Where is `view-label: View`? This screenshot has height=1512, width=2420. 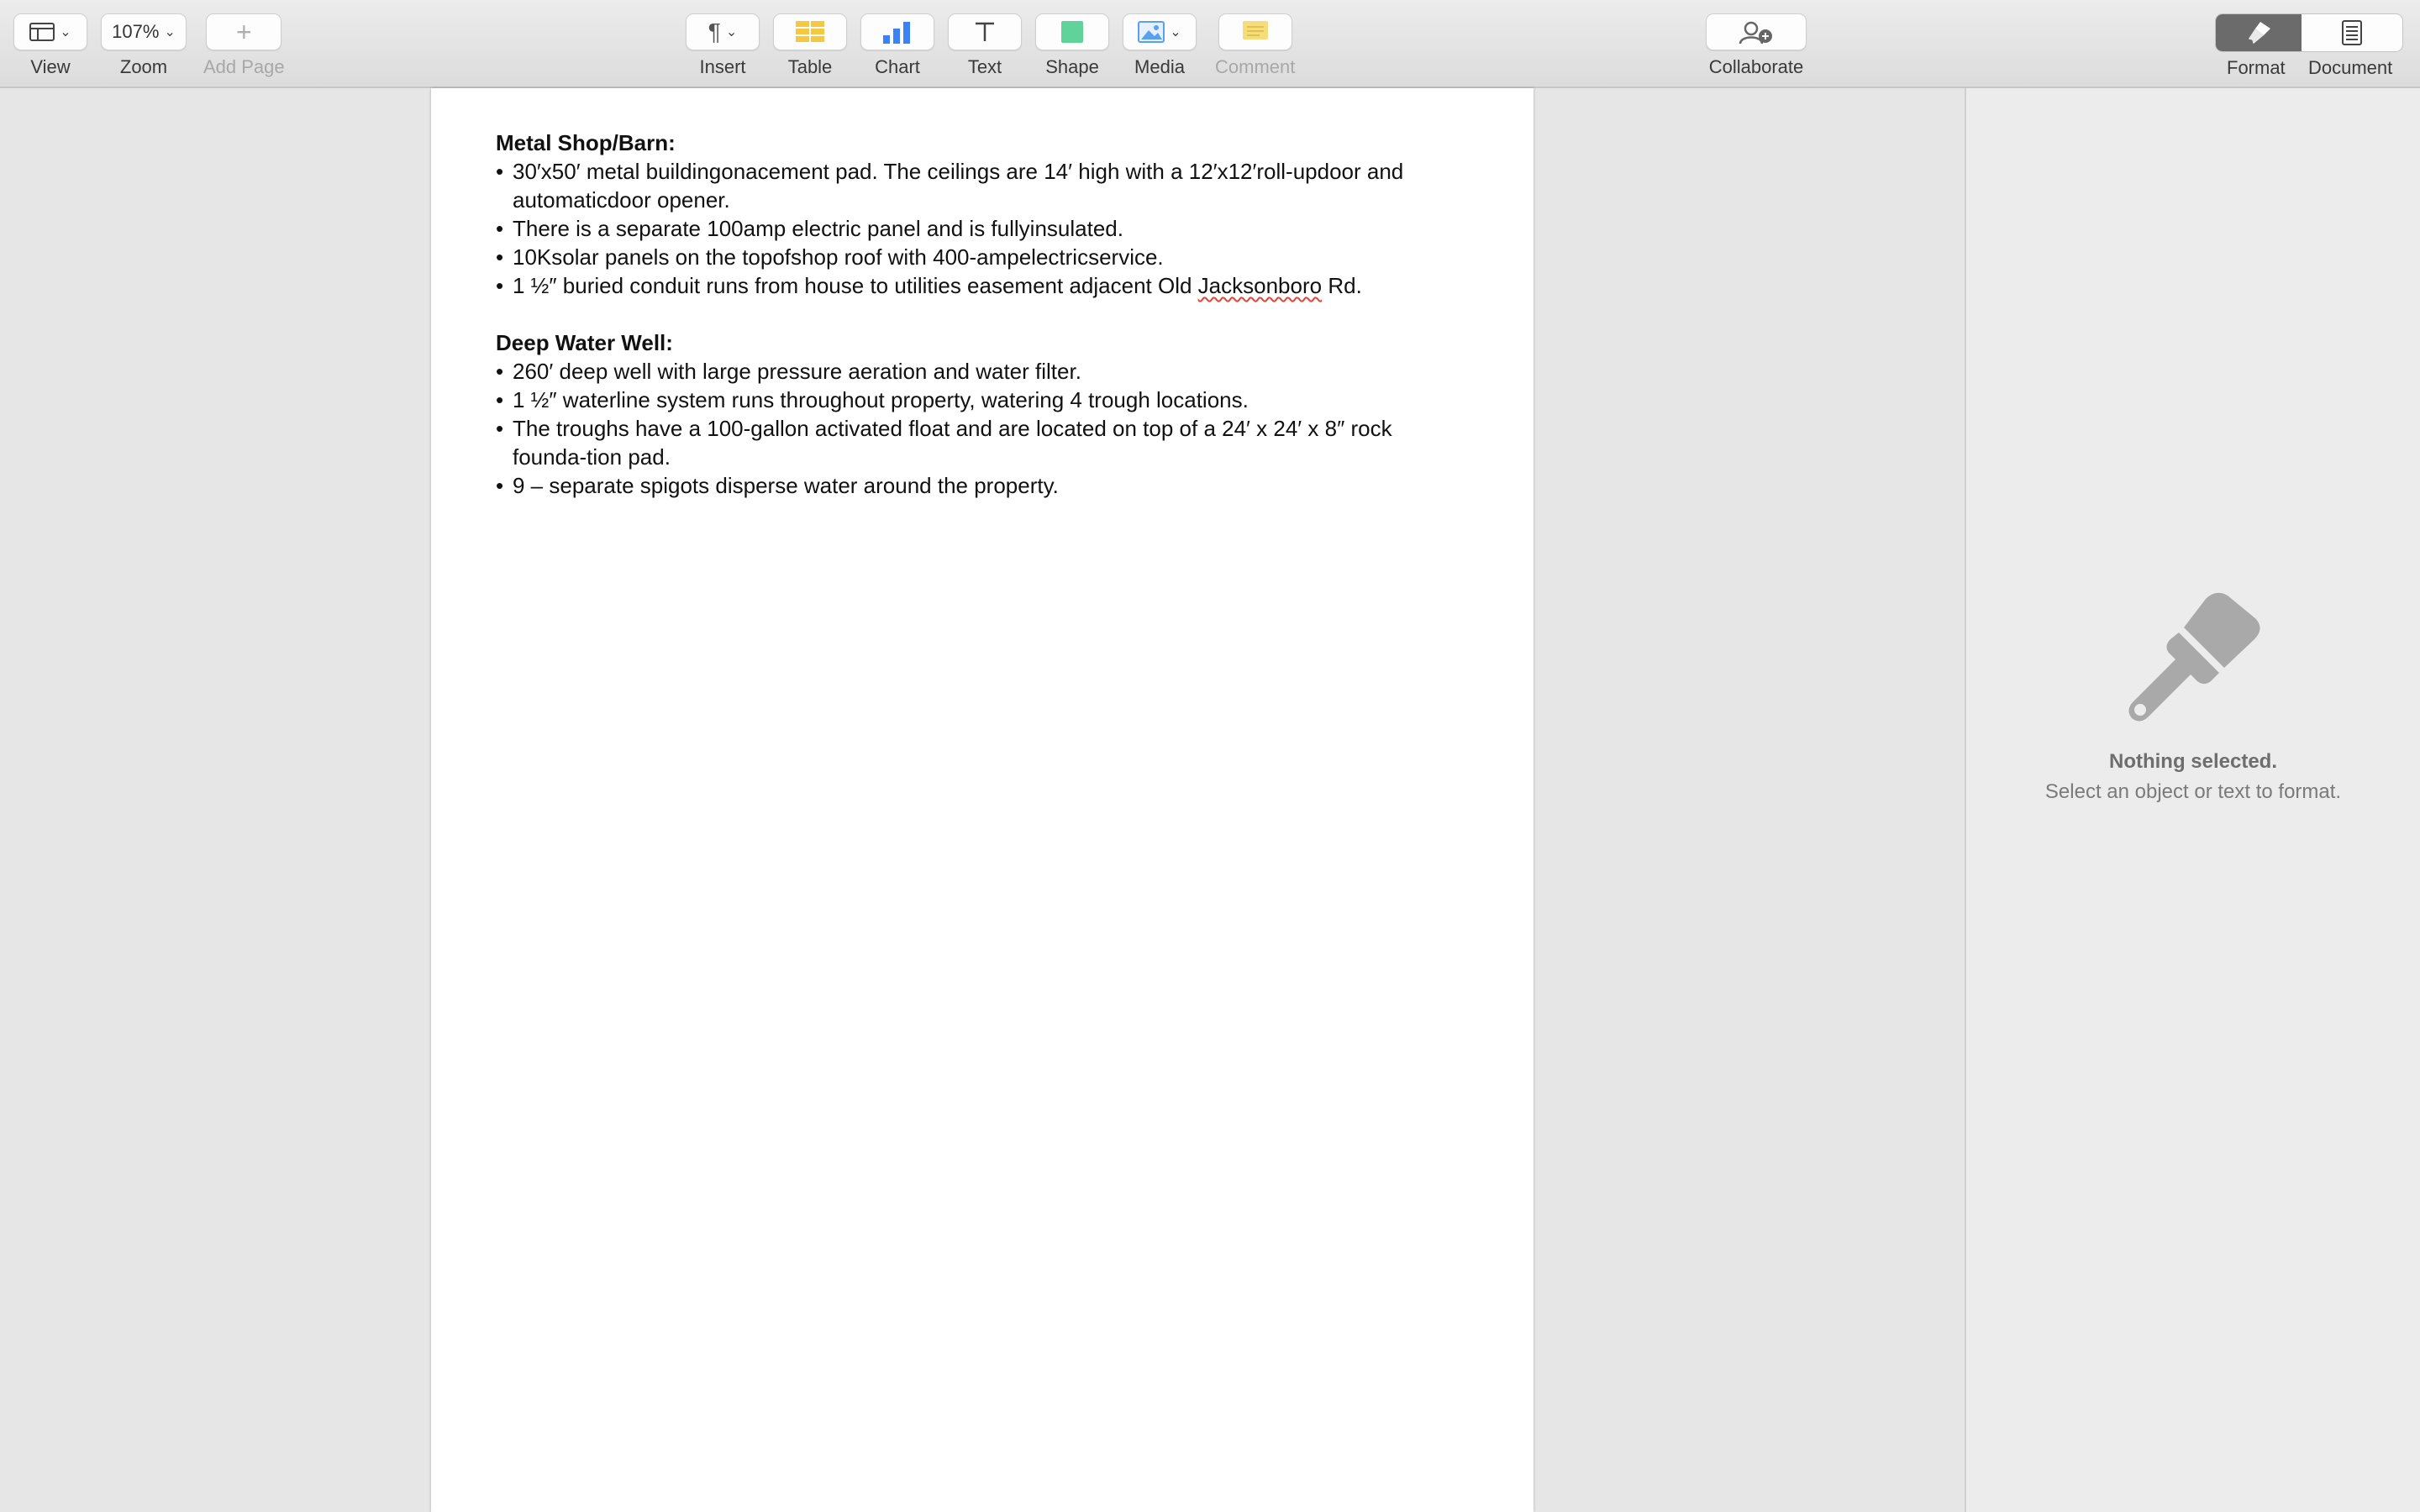 view-label: View is located at coordinates (51, 66).